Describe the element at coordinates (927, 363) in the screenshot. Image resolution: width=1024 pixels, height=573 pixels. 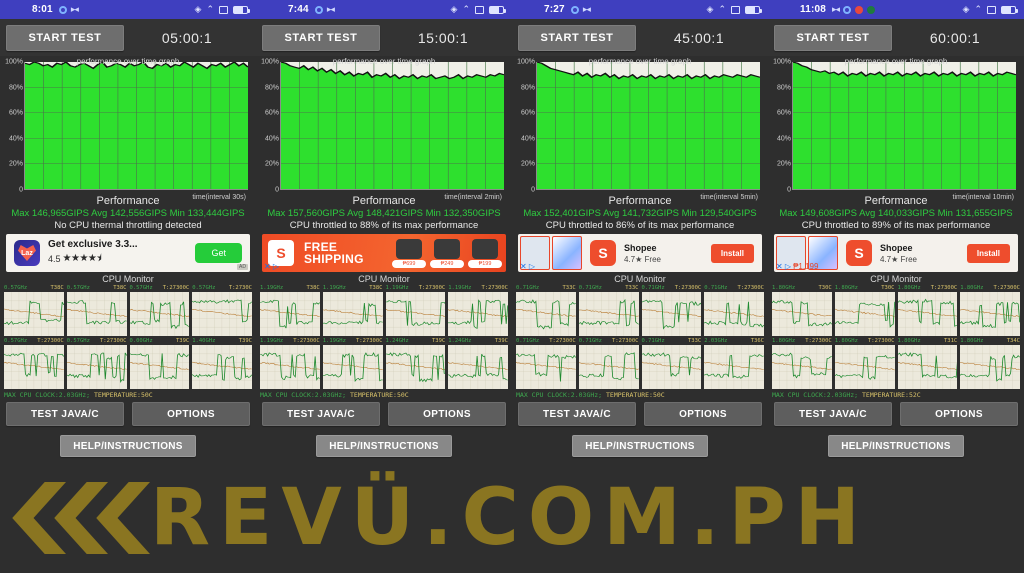
I see `cpu-core-cell: 1.80GHz T31C` at that location.